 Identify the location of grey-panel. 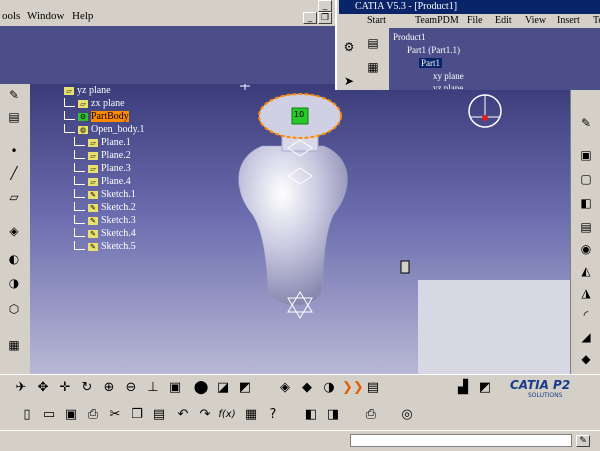
(494, 327).